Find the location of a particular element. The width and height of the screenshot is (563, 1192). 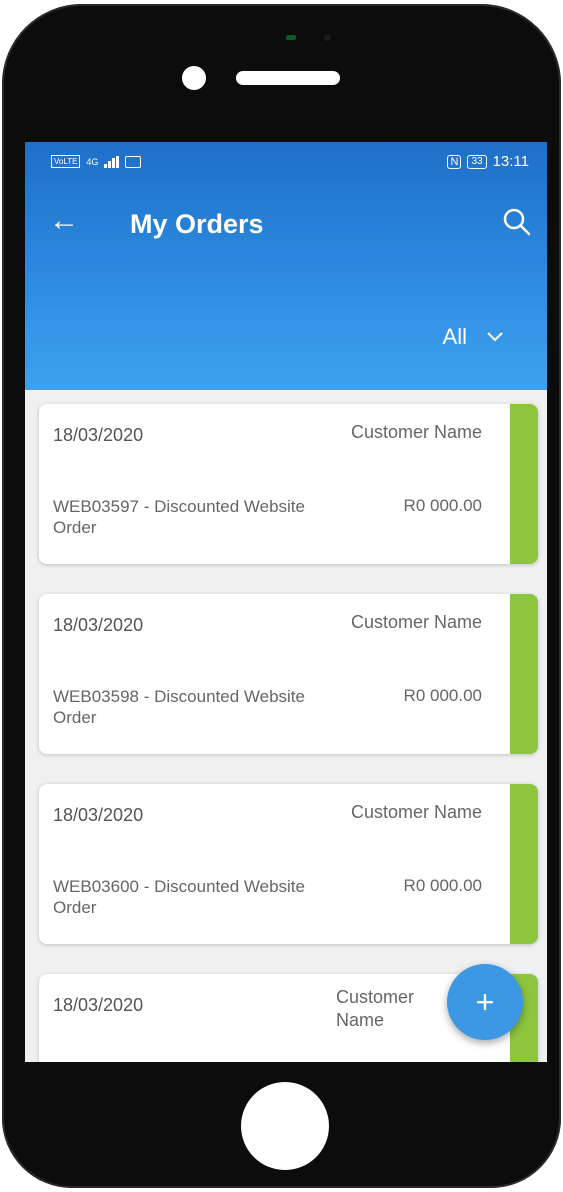

front-camera is located at coordinates (194, 78).